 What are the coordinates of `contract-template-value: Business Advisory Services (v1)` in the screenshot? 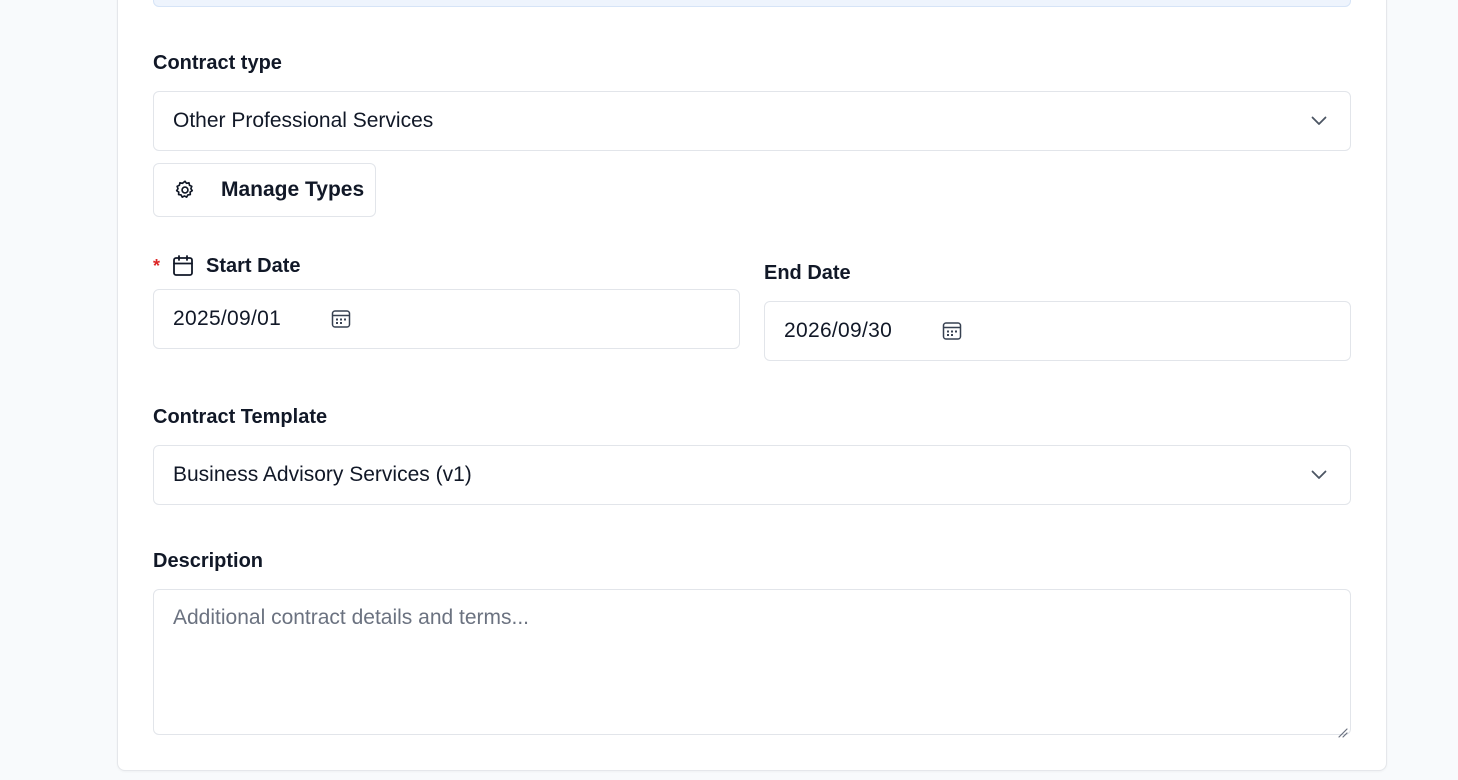 It's located at (322, 474).